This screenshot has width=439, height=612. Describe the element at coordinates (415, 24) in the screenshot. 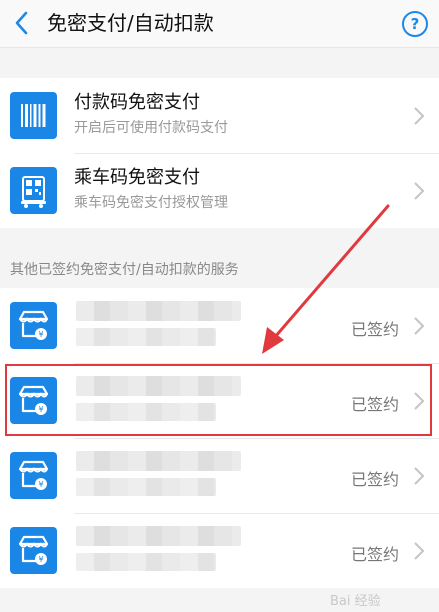

I see `help-button: ?` at that location.